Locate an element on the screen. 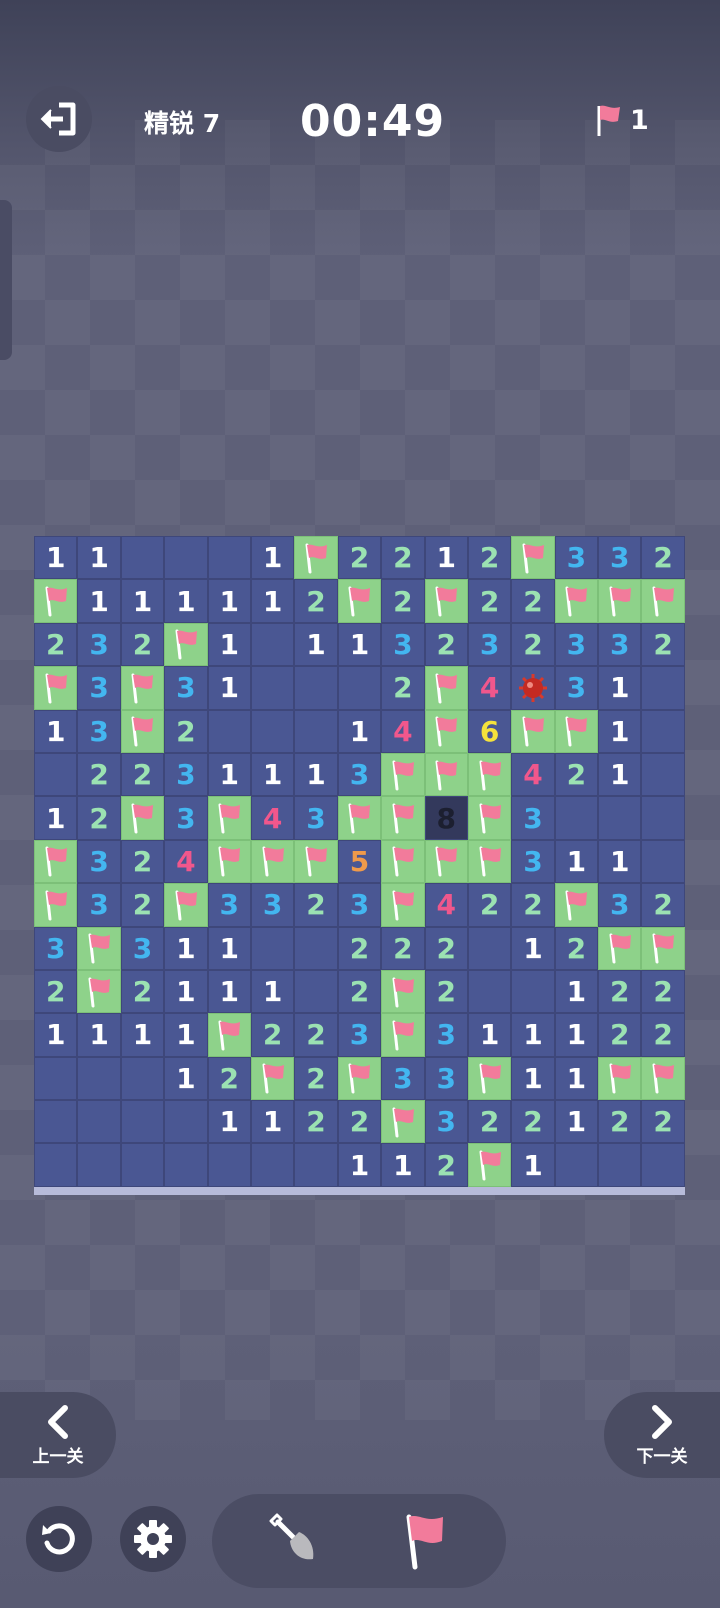 The image size is (720, 1608). number-cell: 5 is located at coordinates (359, 861).